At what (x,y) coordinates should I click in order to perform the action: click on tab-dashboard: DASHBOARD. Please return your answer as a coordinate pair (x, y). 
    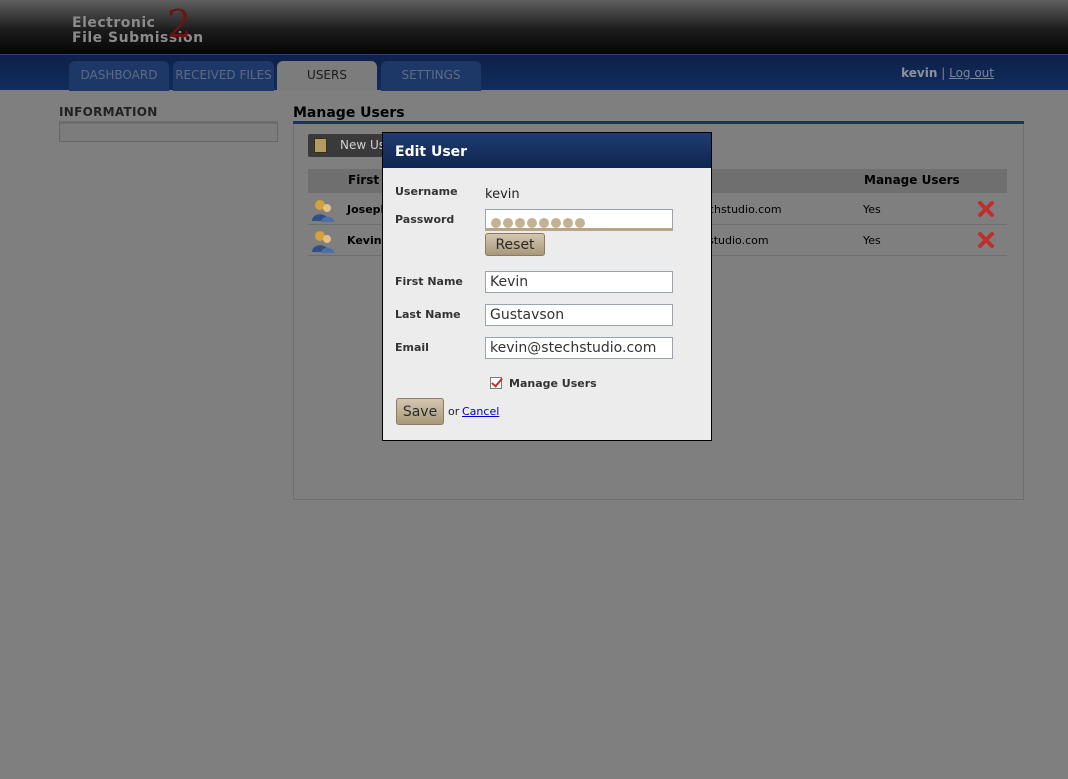
    Looking at the image, I should click on (119, 76).